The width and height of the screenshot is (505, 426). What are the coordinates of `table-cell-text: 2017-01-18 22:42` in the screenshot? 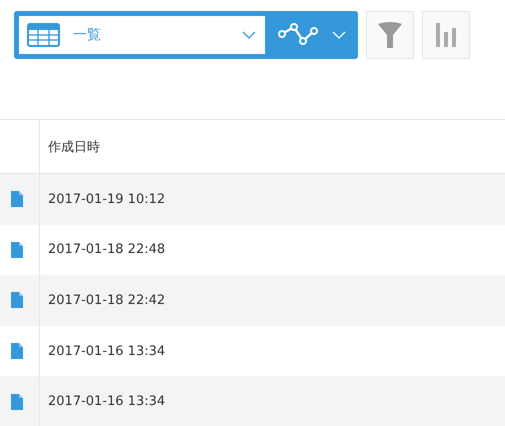 It's located at (106, 301).